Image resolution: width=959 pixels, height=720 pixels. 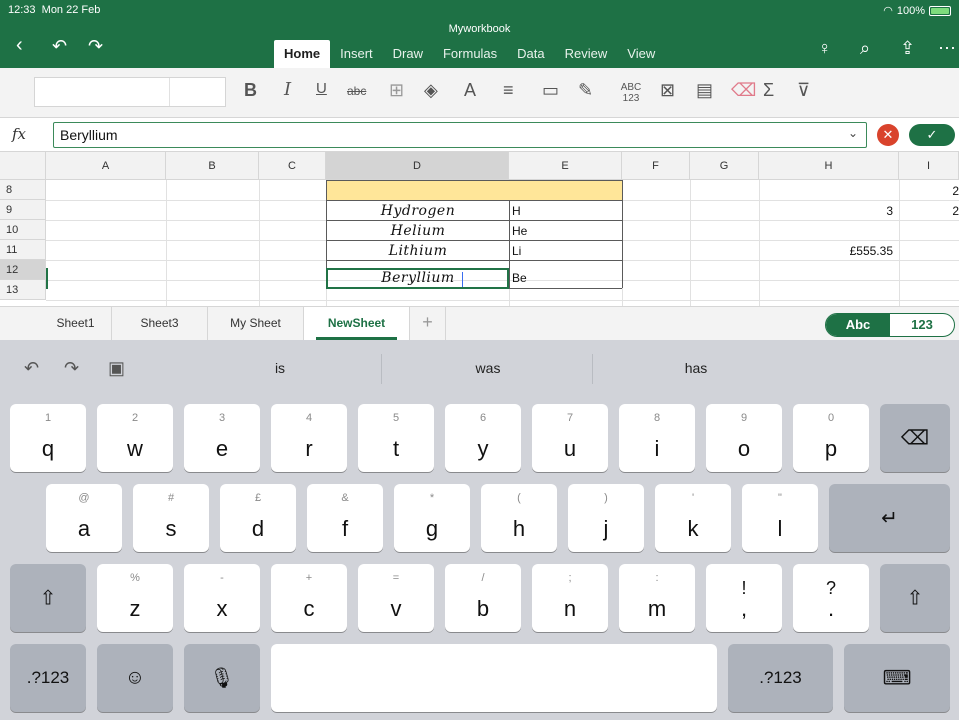 What do you see at coordinates (768, 90) in the screenshot?
I see `autosum-button: Σ` at bounding box center [768, 90].